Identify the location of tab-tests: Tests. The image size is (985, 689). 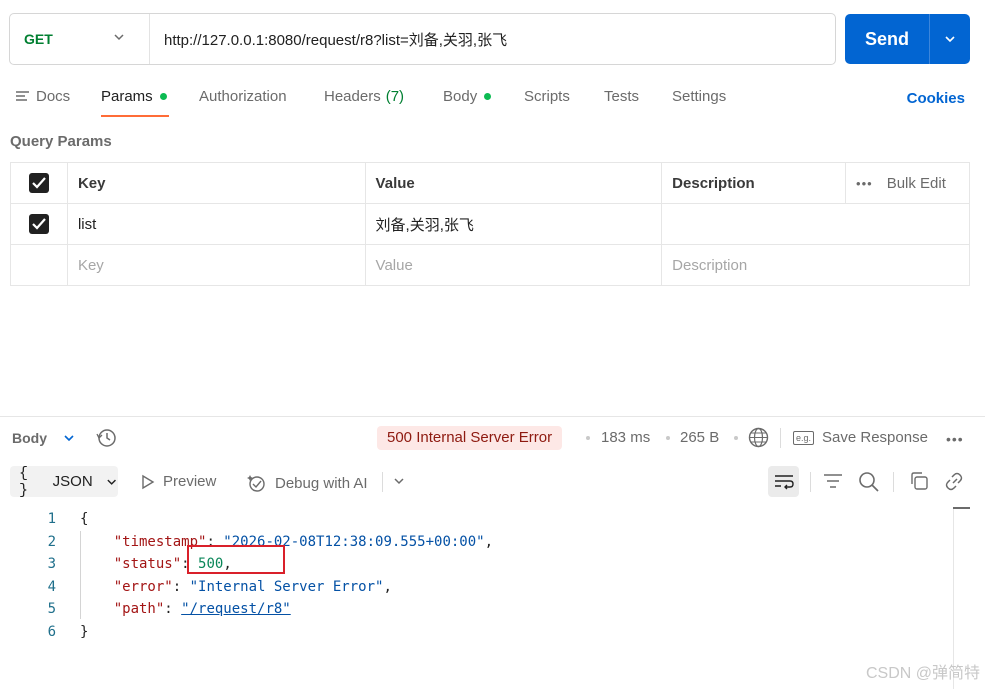
(621, 96).